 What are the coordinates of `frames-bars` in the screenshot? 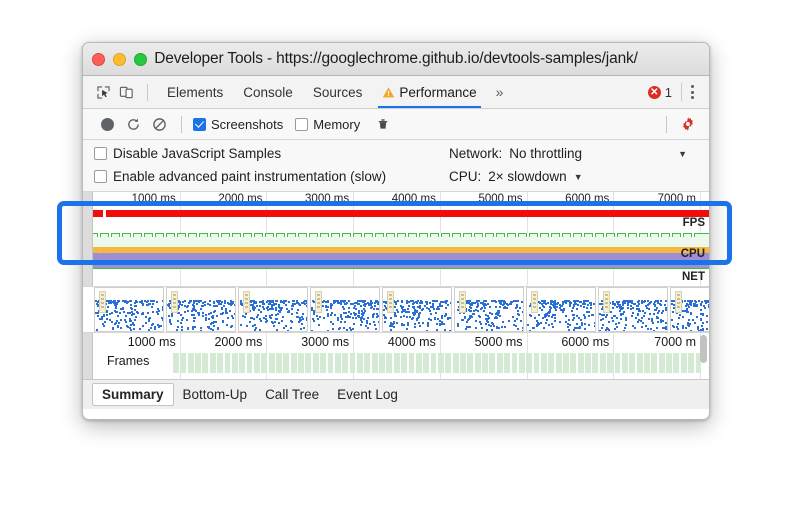 It's located at (437, 363).